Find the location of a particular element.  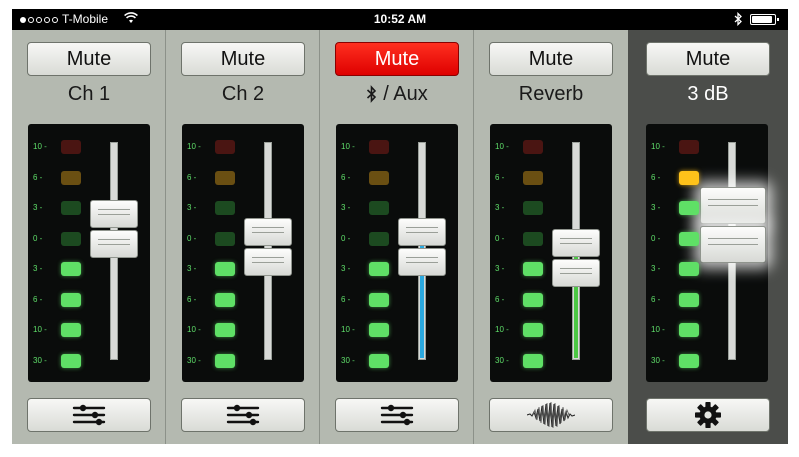

channel-label-text: / Aux is located at coordinates (405, 94).